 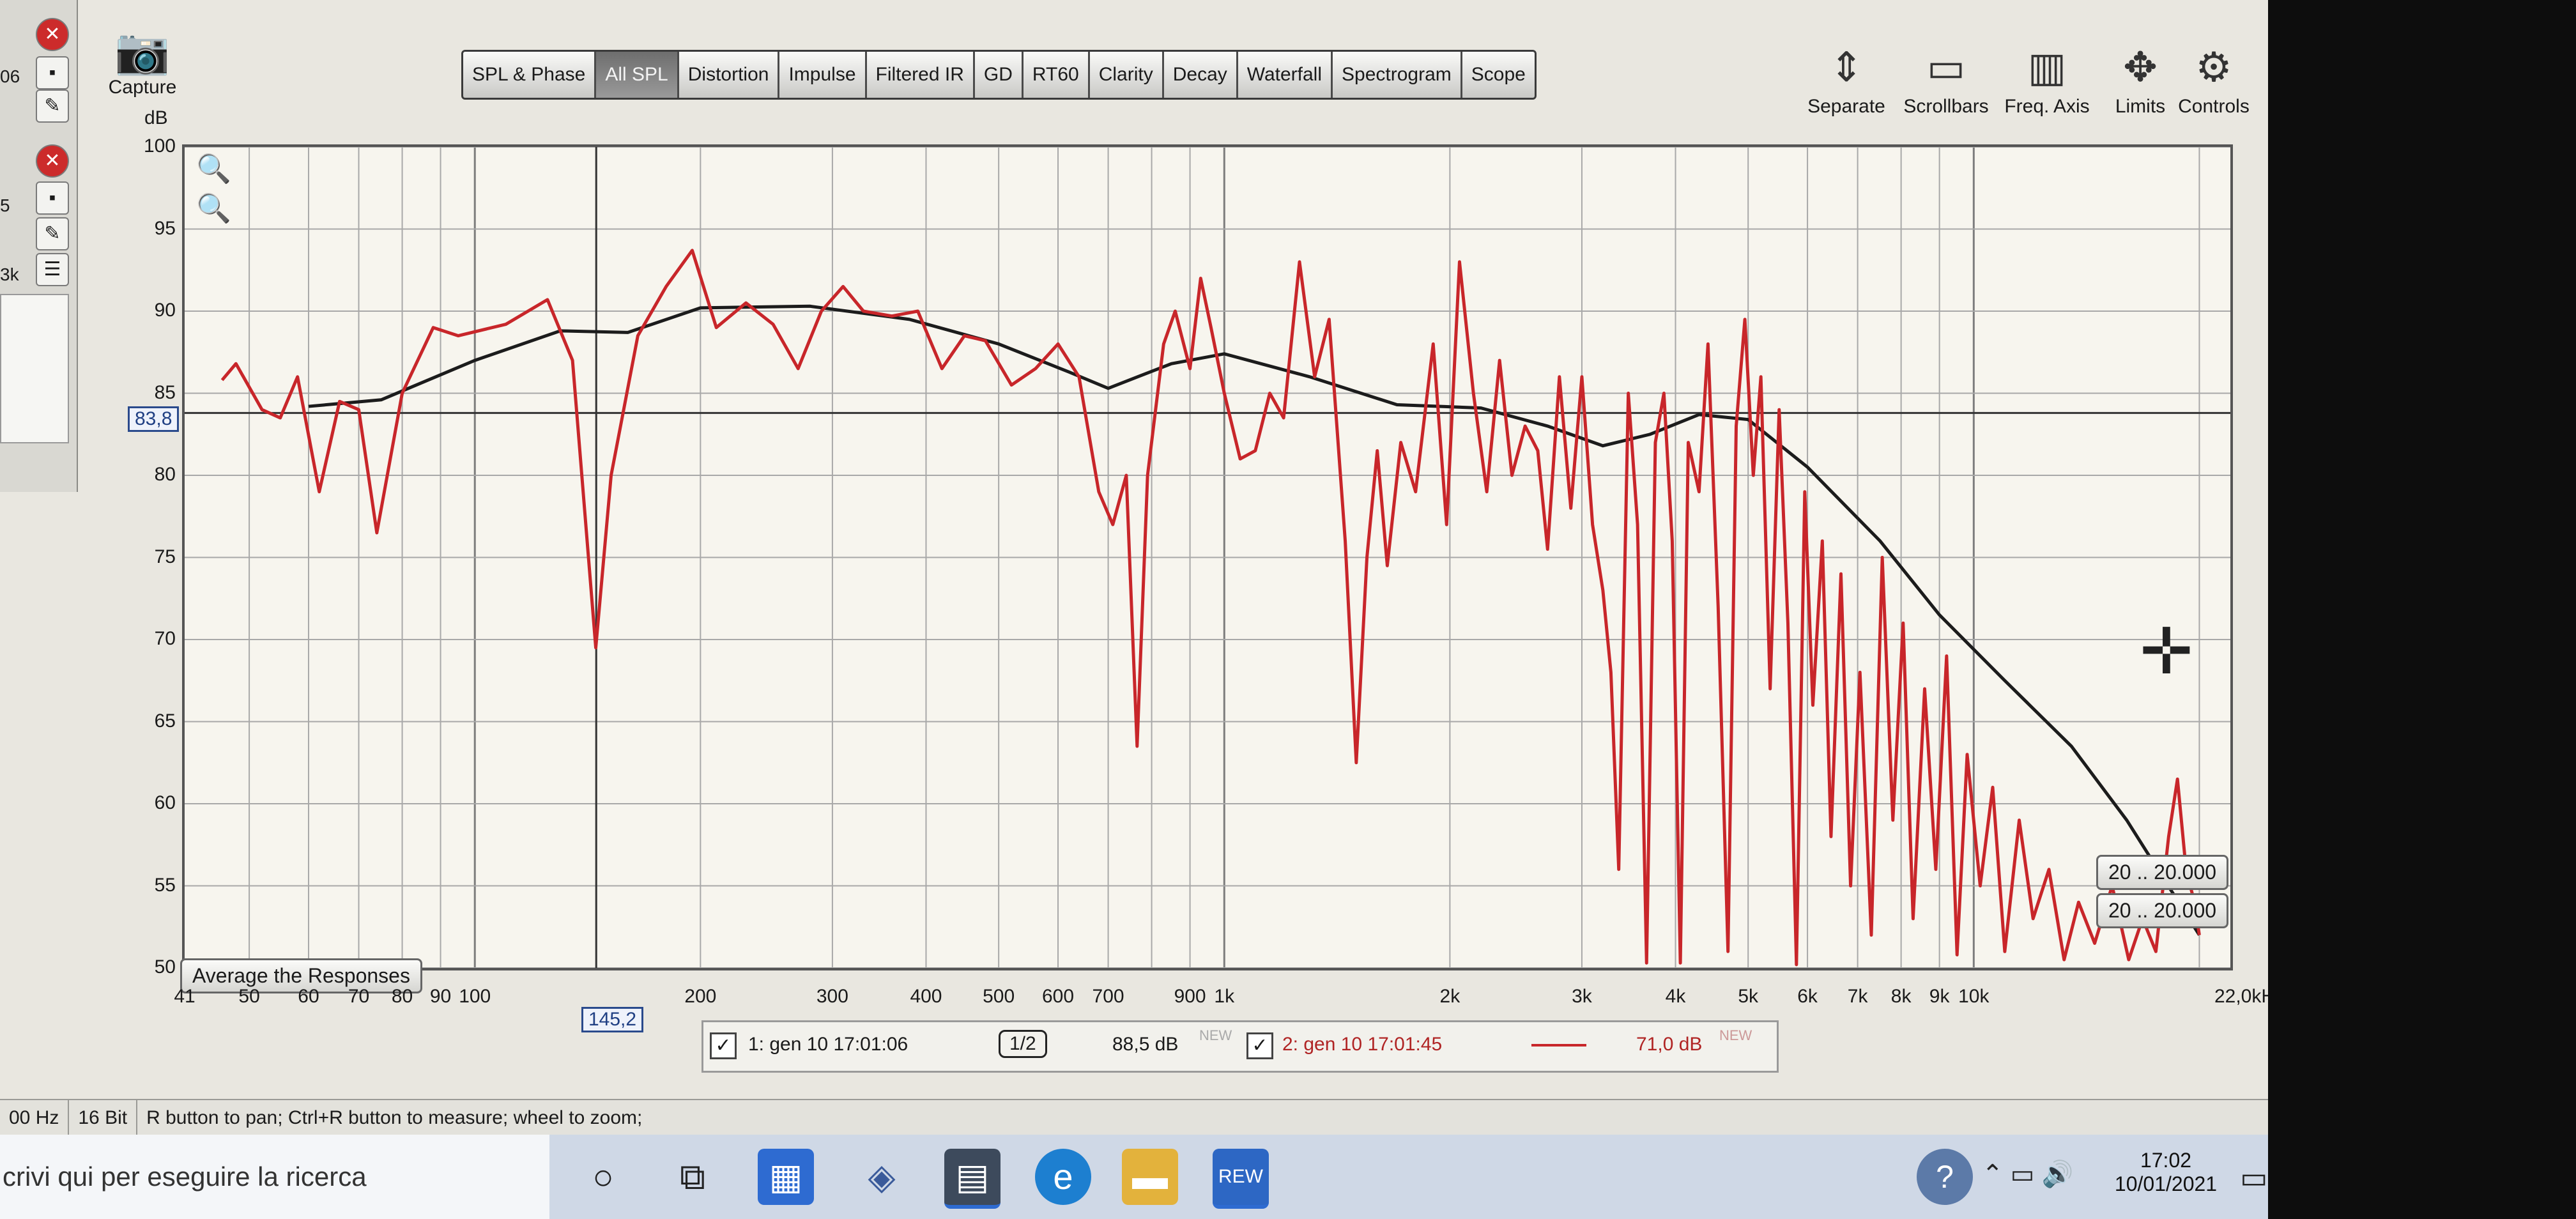 What do you see at coordinates (165, 966) in the screenshot?
I see `y-tick-label: 50` at bounding box center [165, 966].